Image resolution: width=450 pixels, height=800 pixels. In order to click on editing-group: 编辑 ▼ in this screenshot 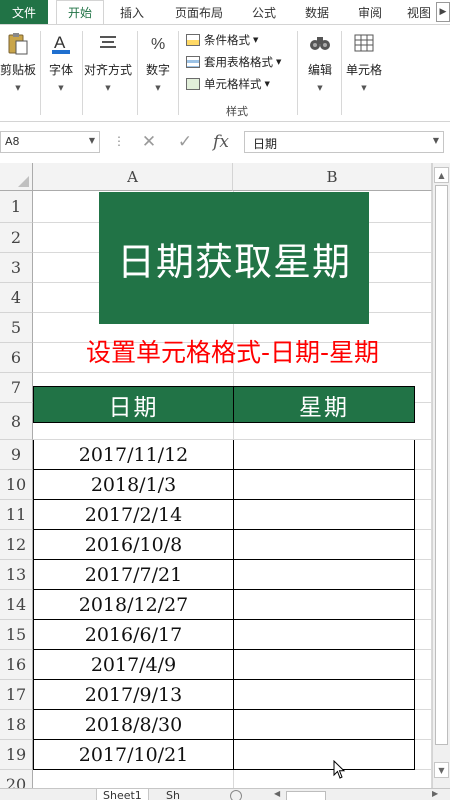, I will do `click(320, 60)`.